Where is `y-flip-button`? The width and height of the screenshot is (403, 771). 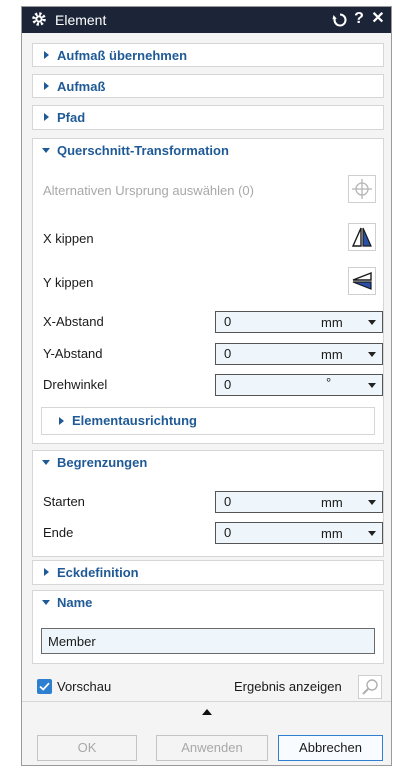 y-flip-button is located at coordinates (362, 281).